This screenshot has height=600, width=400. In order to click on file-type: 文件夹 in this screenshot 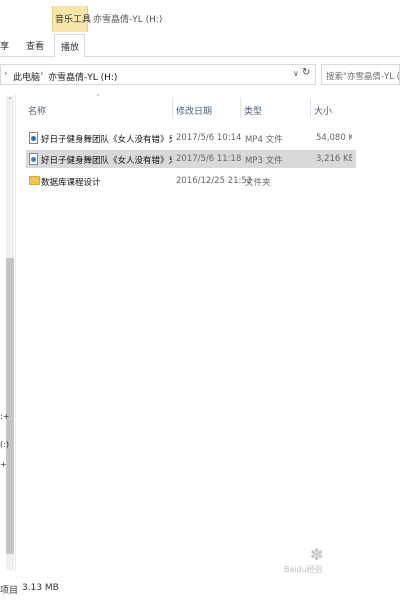, I will do `click(258, 183)`.